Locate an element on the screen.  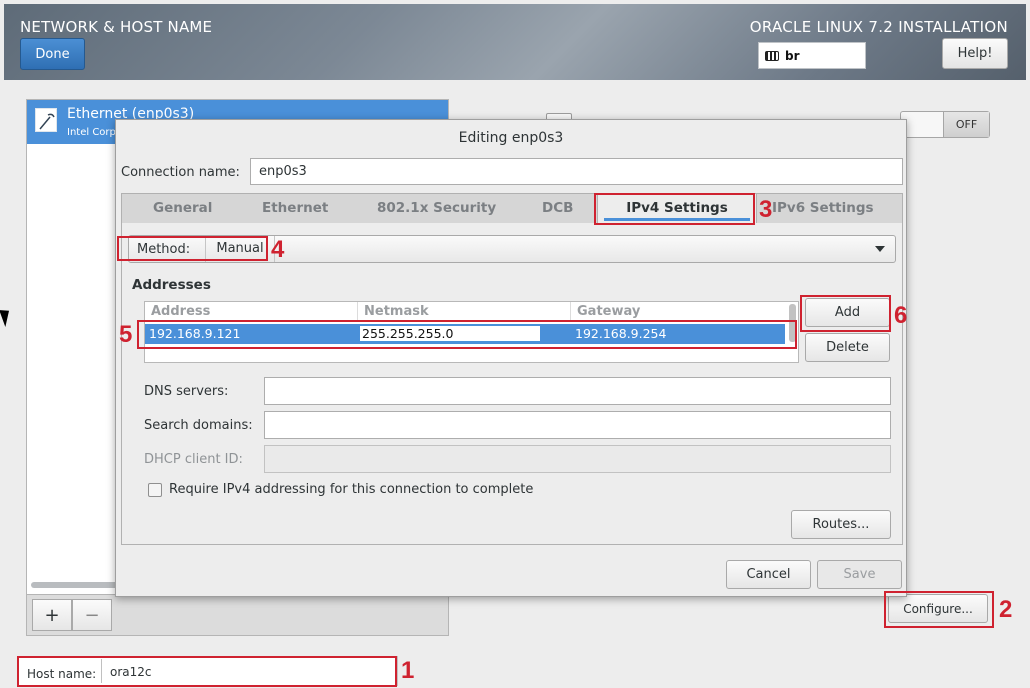
save-button: Save is located at coordinates (859, 574).